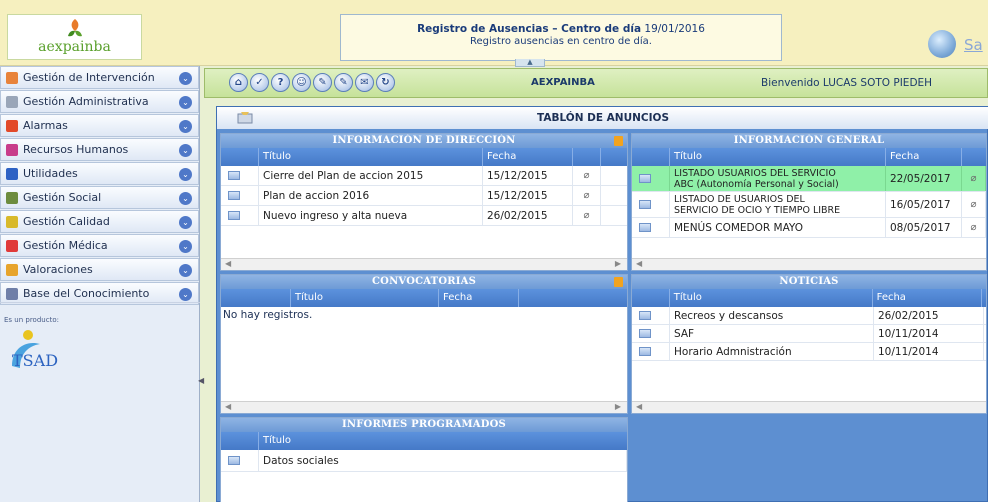 The height and width of the screenshot is (502, 988). What do you see at coordinates (99, 269) in the screenshot?
I see `sidebar-item: Valoraciones ⌄` at bounding box center [99, 269].